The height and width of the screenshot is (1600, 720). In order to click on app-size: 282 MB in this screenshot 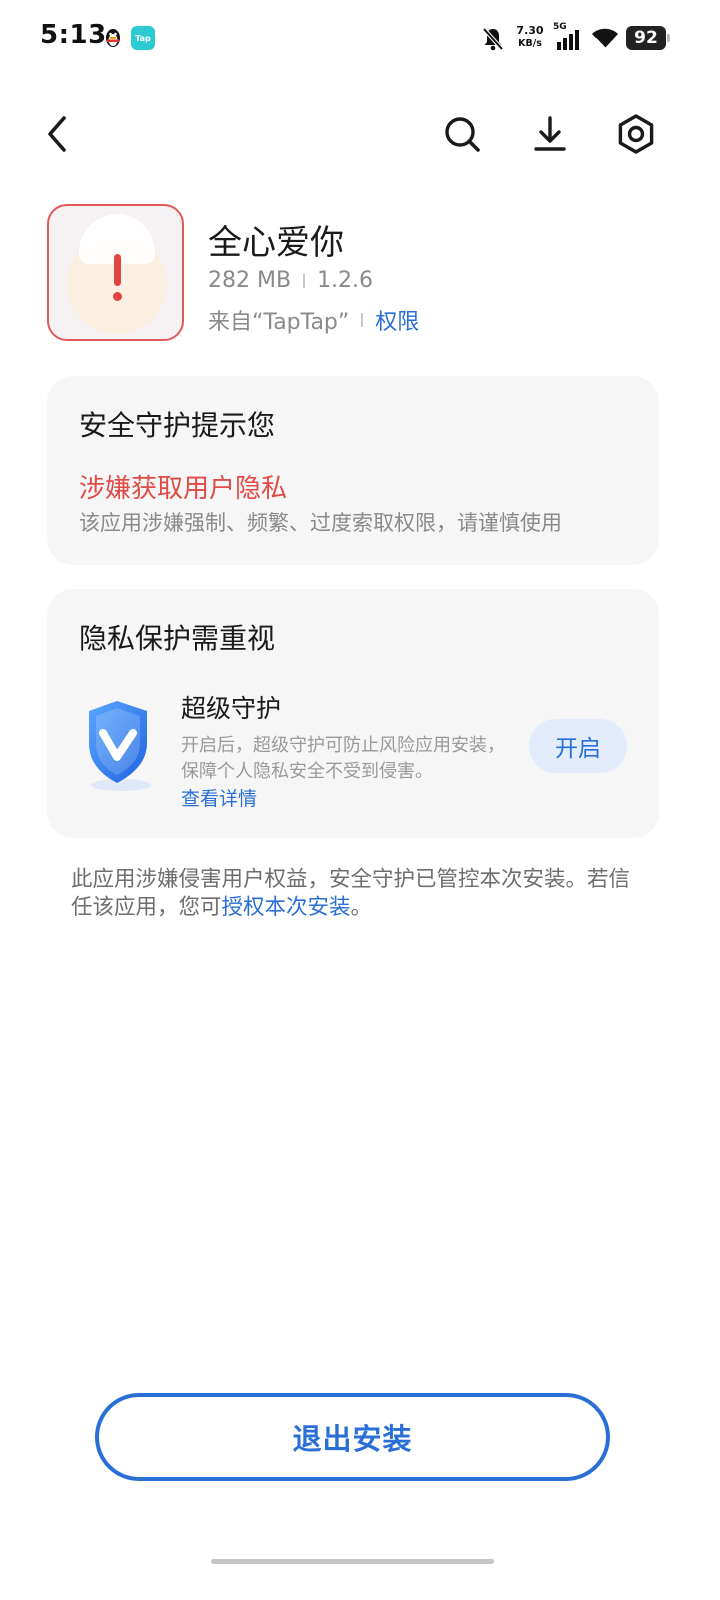, I will do `click(250, 280)`.